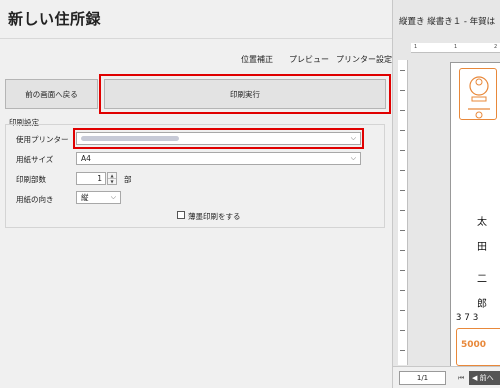 This screenshot has height=388, width=500. Describe the element at coordinates (55, 19) in the screenshot. I see `app-title: 新しい住所録` at that location.